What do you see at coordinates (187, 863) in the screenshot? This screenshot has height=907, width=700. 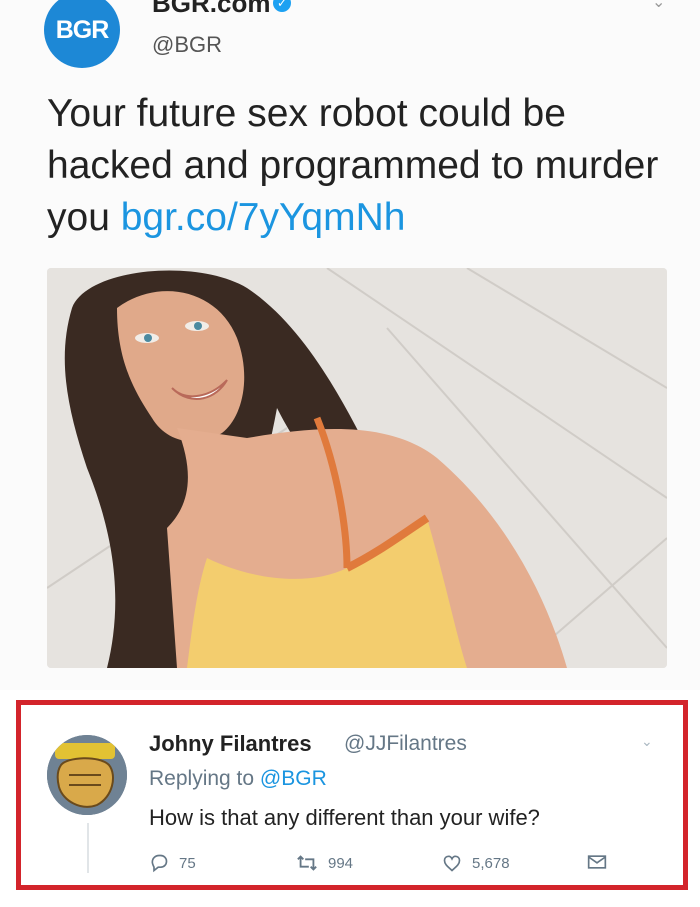 I see `reply-count: 75` at bounding box center [187, 863].